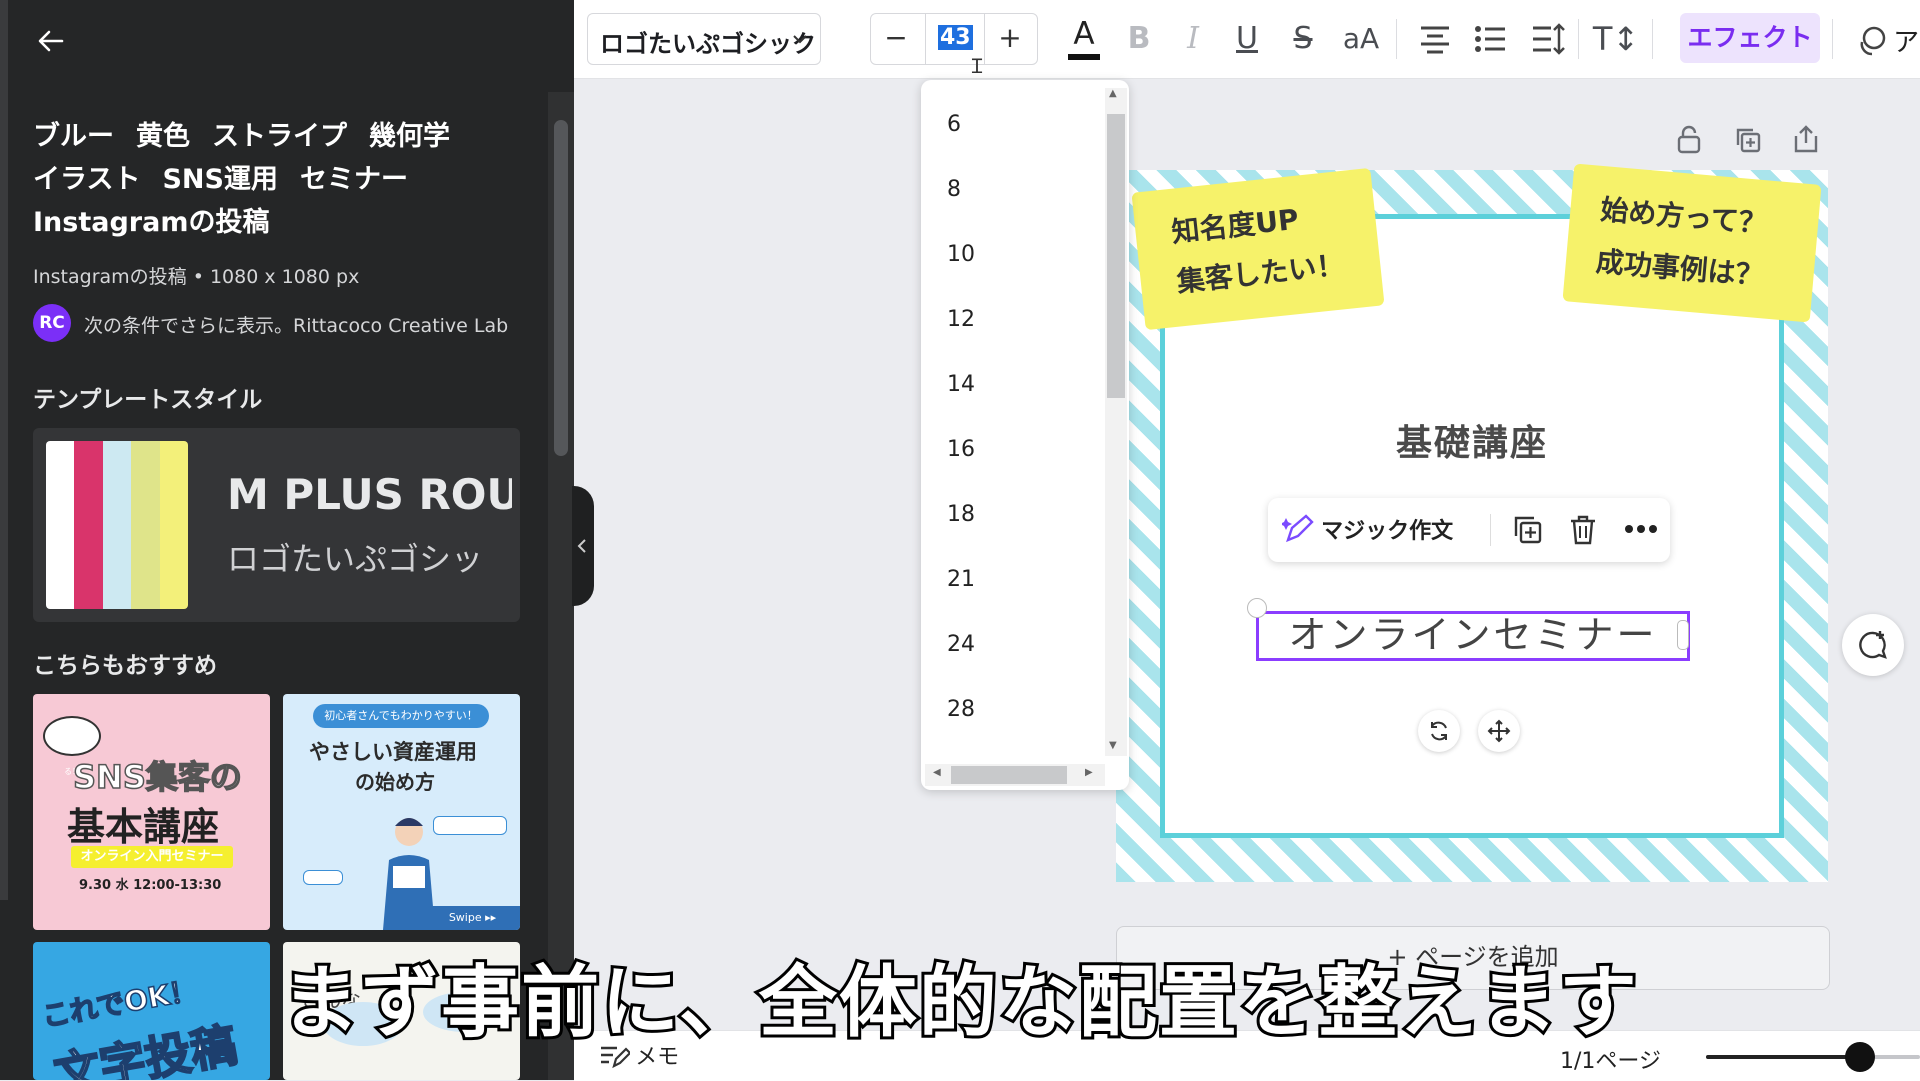 The image size is (1920, 1081). What do you see at coordinates (1806, 141) in the screenshot?
I see `share-page-icon` at bounding box center [1806, 141].